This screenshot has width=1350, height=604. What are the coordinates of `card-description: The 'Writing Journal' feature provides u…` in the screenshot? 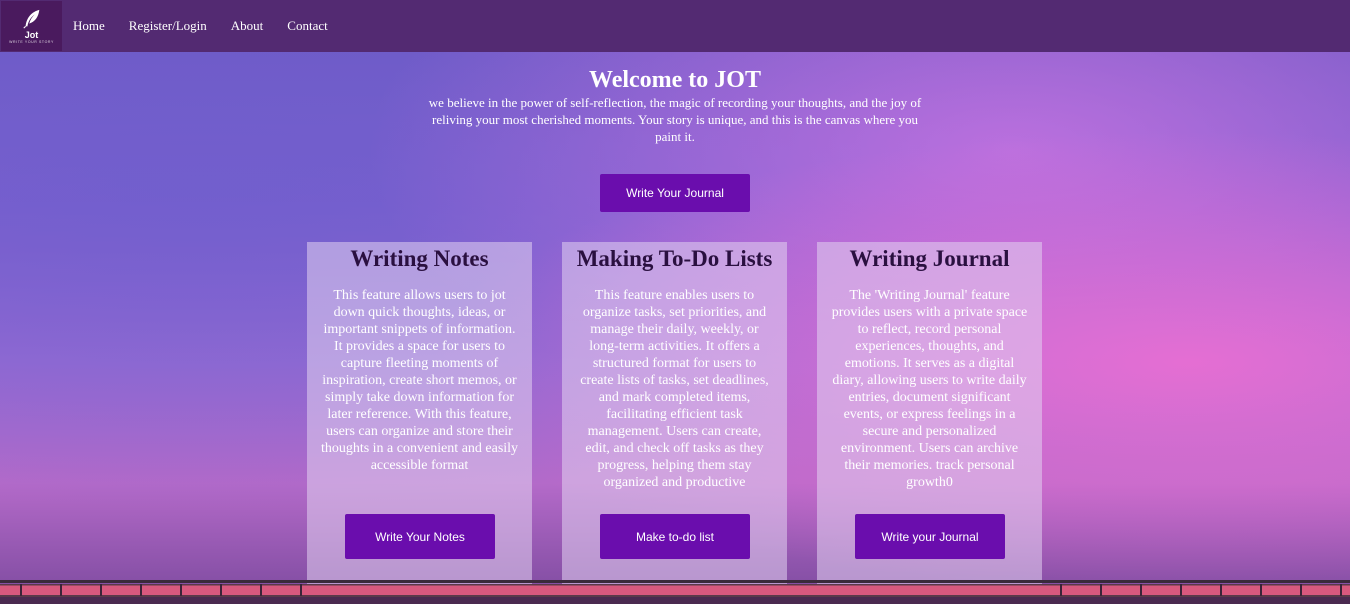 It's located at (929, 389).